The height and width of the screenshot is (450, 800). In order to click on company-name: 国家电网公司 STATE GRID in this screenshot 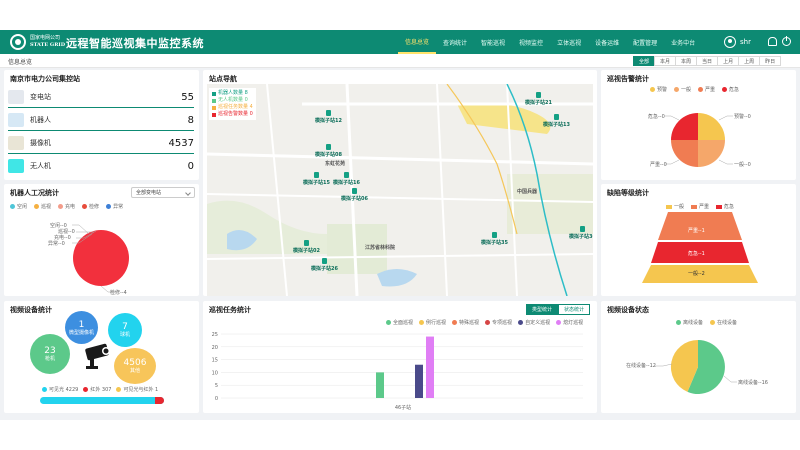, I will do `click(47, 42)`.